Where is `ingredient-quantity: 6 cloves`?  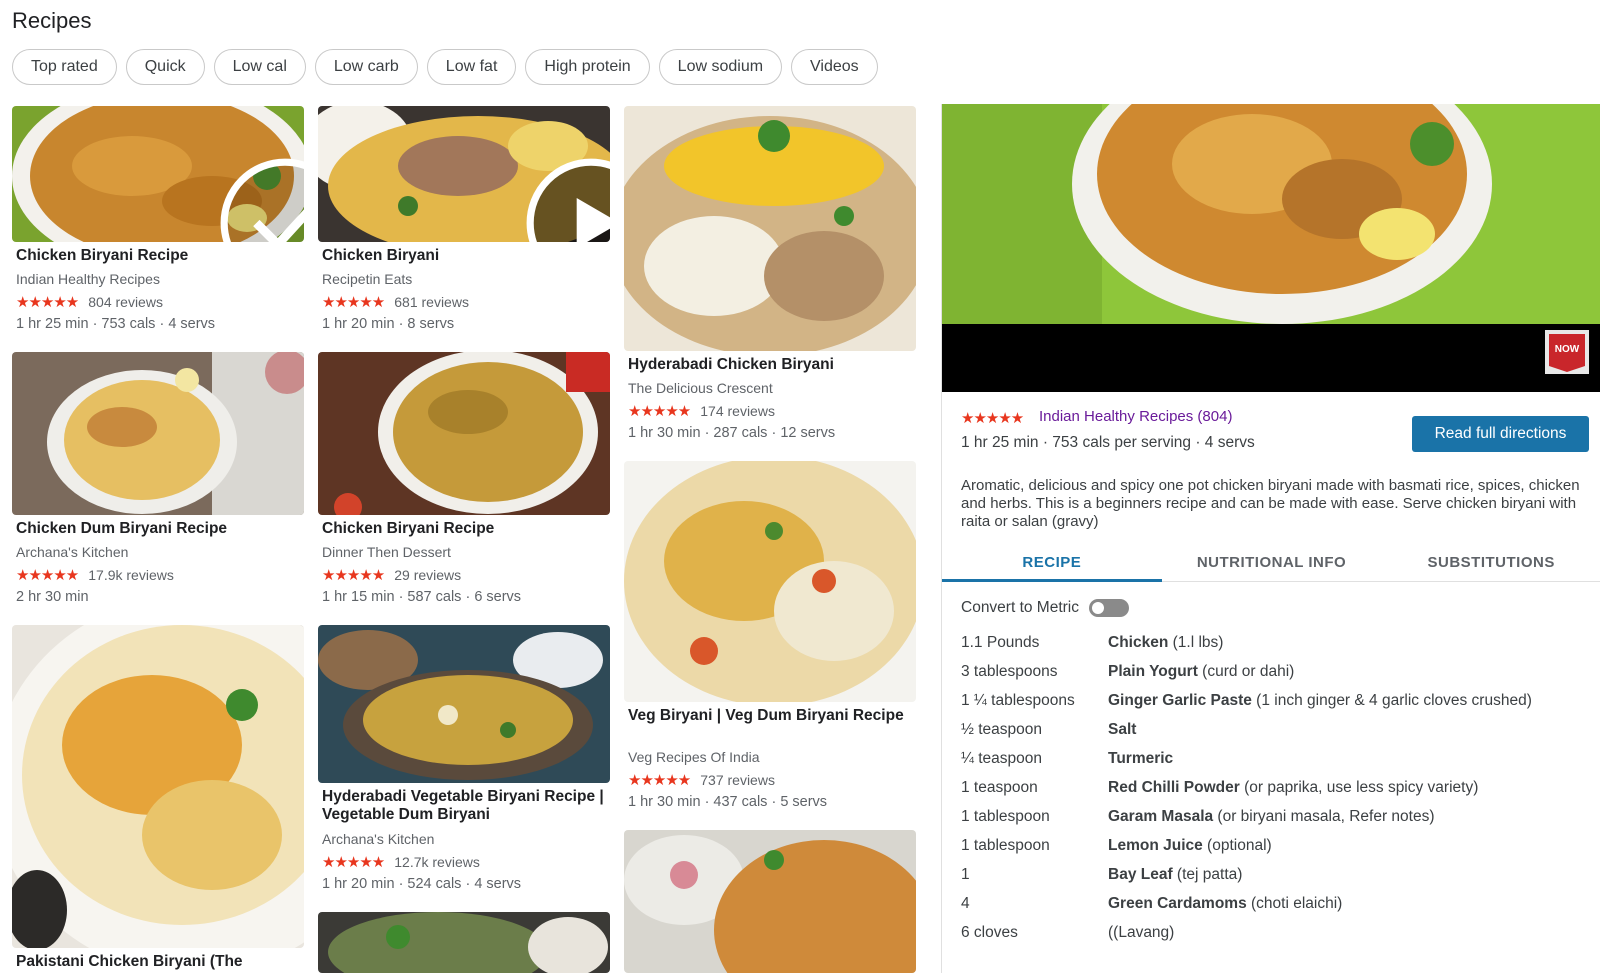 ingredient-quantity: 6 cloves is located at coordinates (989, 932).